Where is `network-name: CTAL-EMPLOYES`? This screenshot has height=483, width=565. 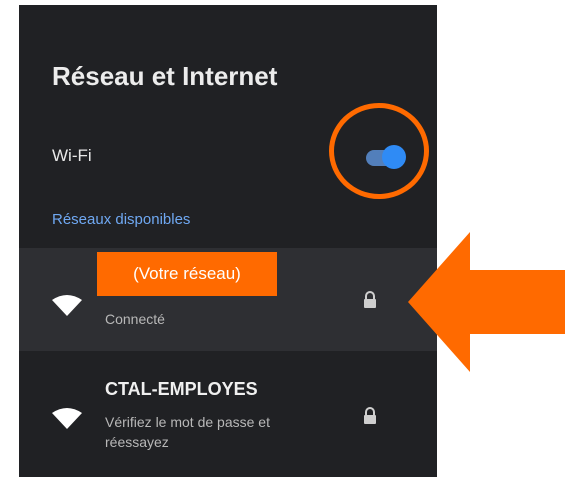 network-name: CTAL-EMPLOYES is located at coordinates (181, 389).